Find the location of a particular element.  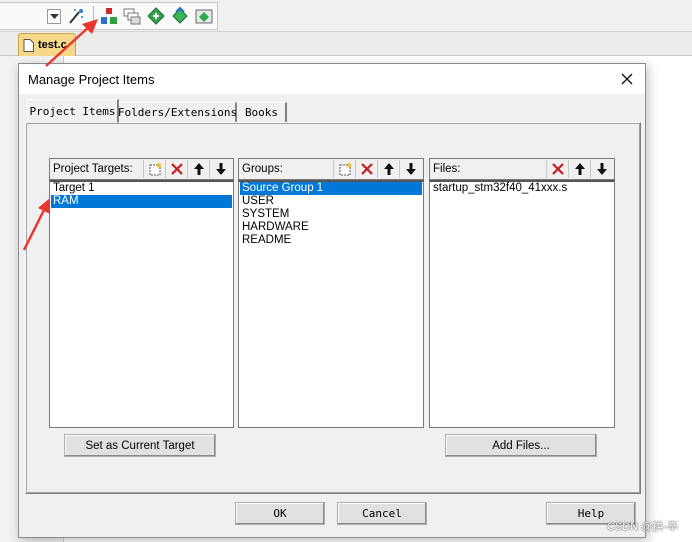

pack-installer-button is located at coordinates (156, 16).